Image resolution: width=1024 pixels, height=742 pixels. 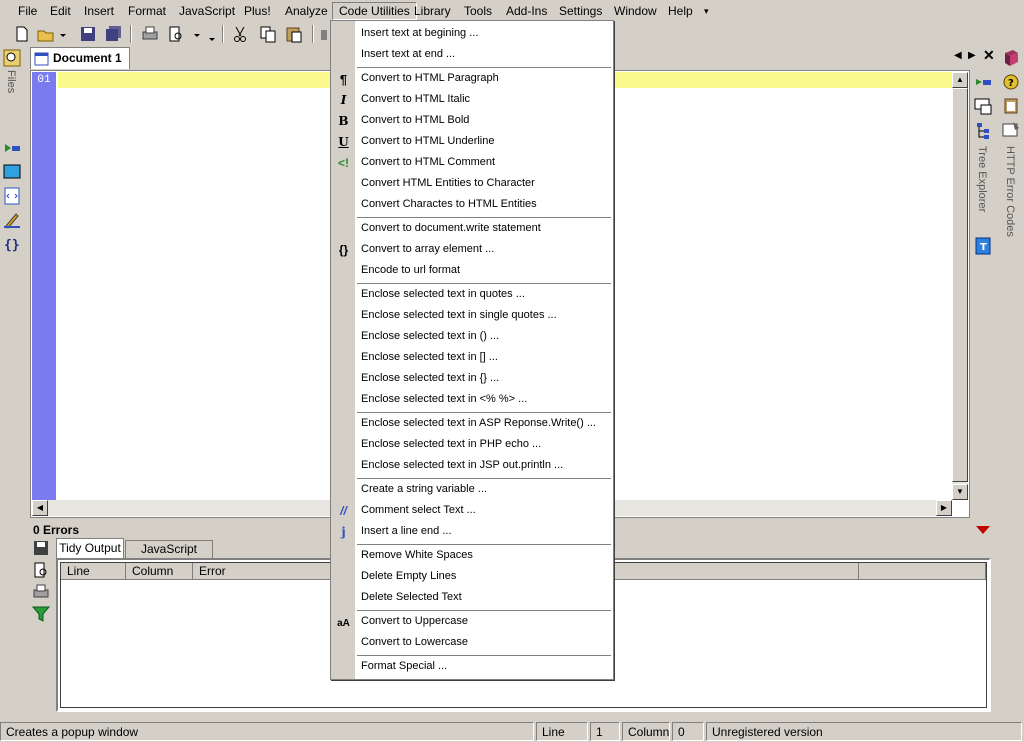 What do you see at coordinates (40, 508) in the screenshot?
I see `scroll-left-icon: ◀` at bounding box center [40, 508].